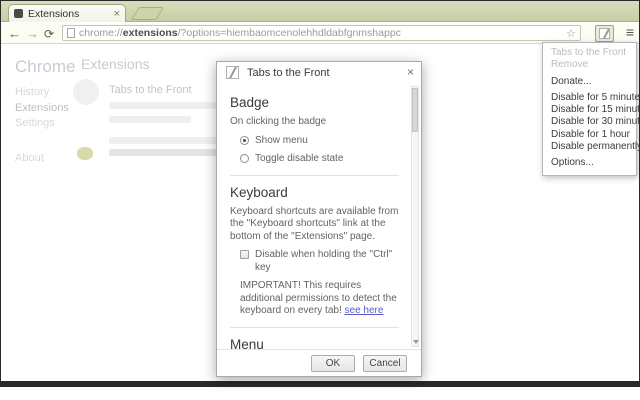 This screenshot has height=400, width=640. What do you see at coordinates (591, 98) in the screenshot?
I see `menu-item-disable-5min: Disable for 5 minutes` at bounding box center [591, 98].